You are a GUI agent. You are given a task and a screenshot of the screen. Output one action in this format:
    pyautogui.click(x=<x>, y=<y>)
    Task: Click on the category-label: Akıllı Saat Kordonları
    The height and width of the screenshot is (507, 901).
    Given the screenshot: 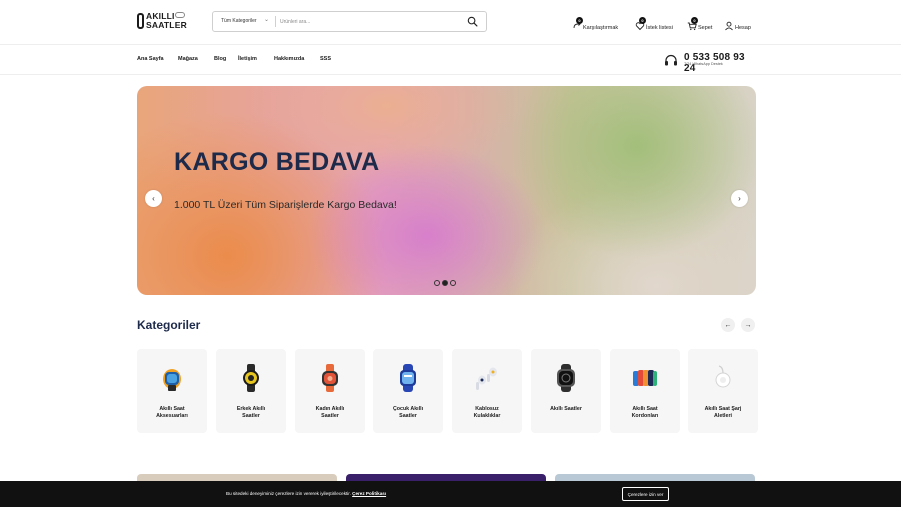 What is the action you would take?
    pyautogui.click(x=645, y=412)
    